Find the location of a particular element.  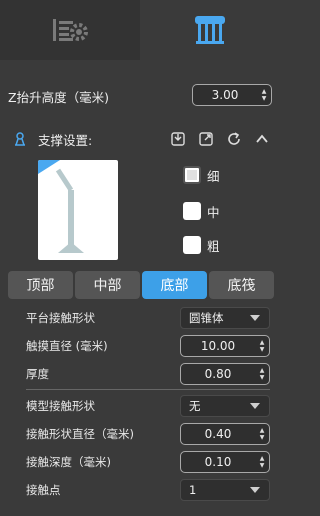

size-option-thin: 细 is located at coordinates (218, 175).